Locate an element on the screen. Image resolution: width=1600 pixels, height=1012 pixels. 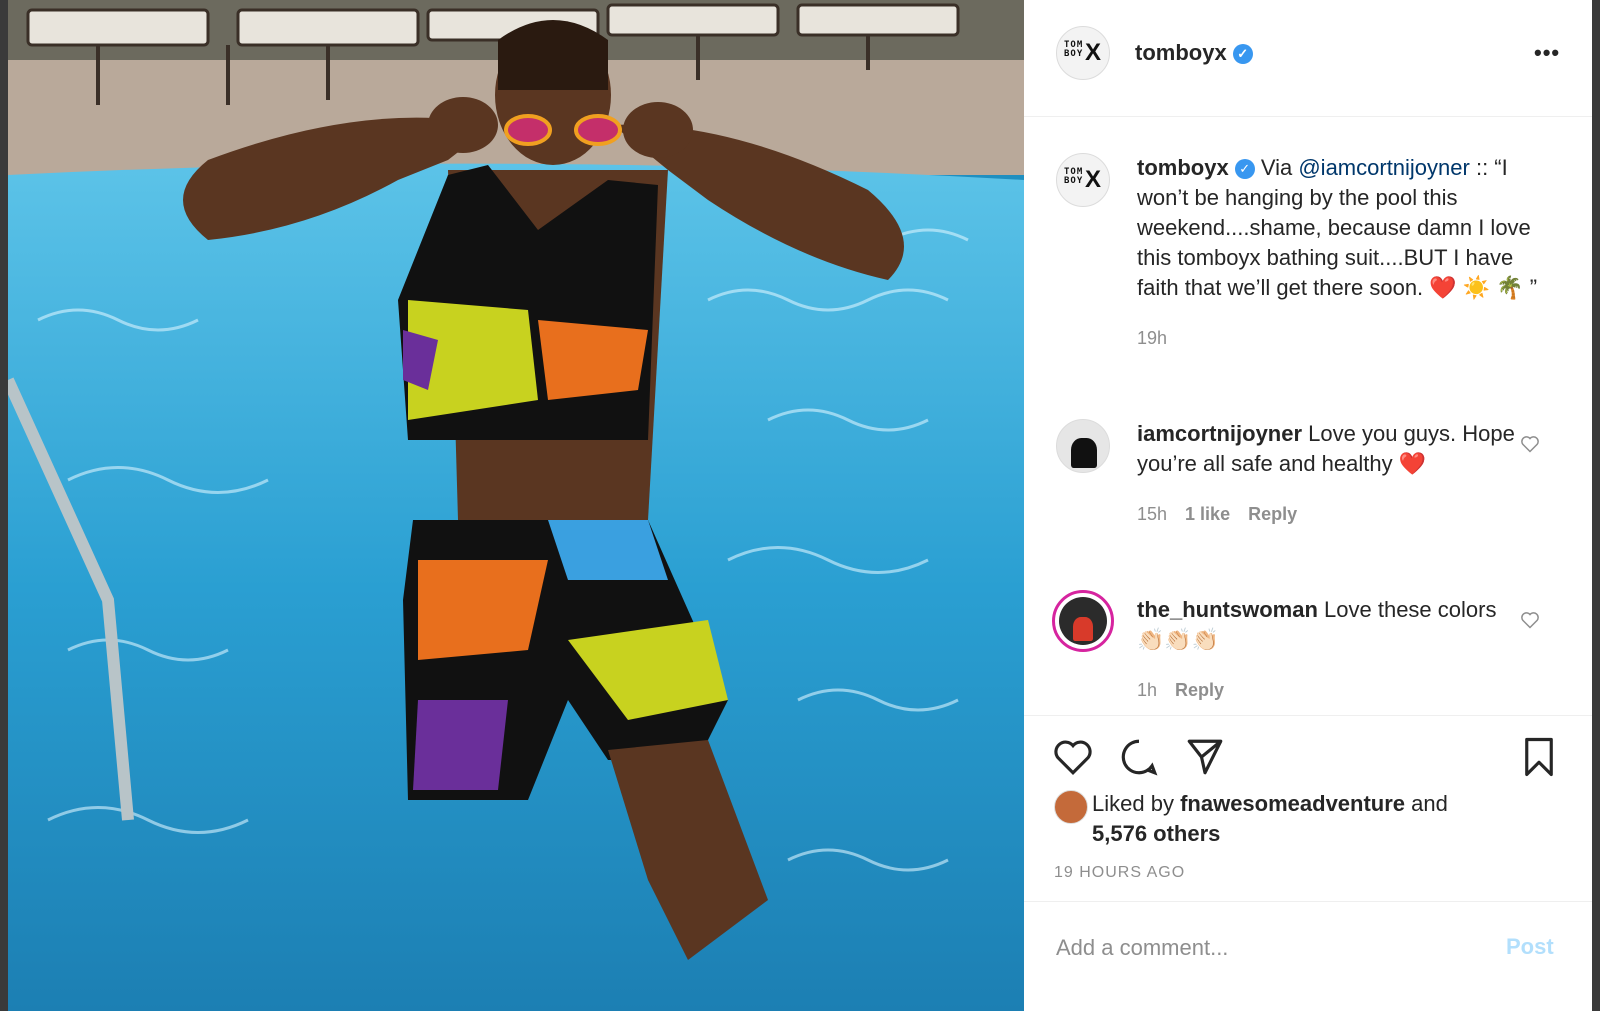
avatar-photo is located at coordinates (1083, 621).